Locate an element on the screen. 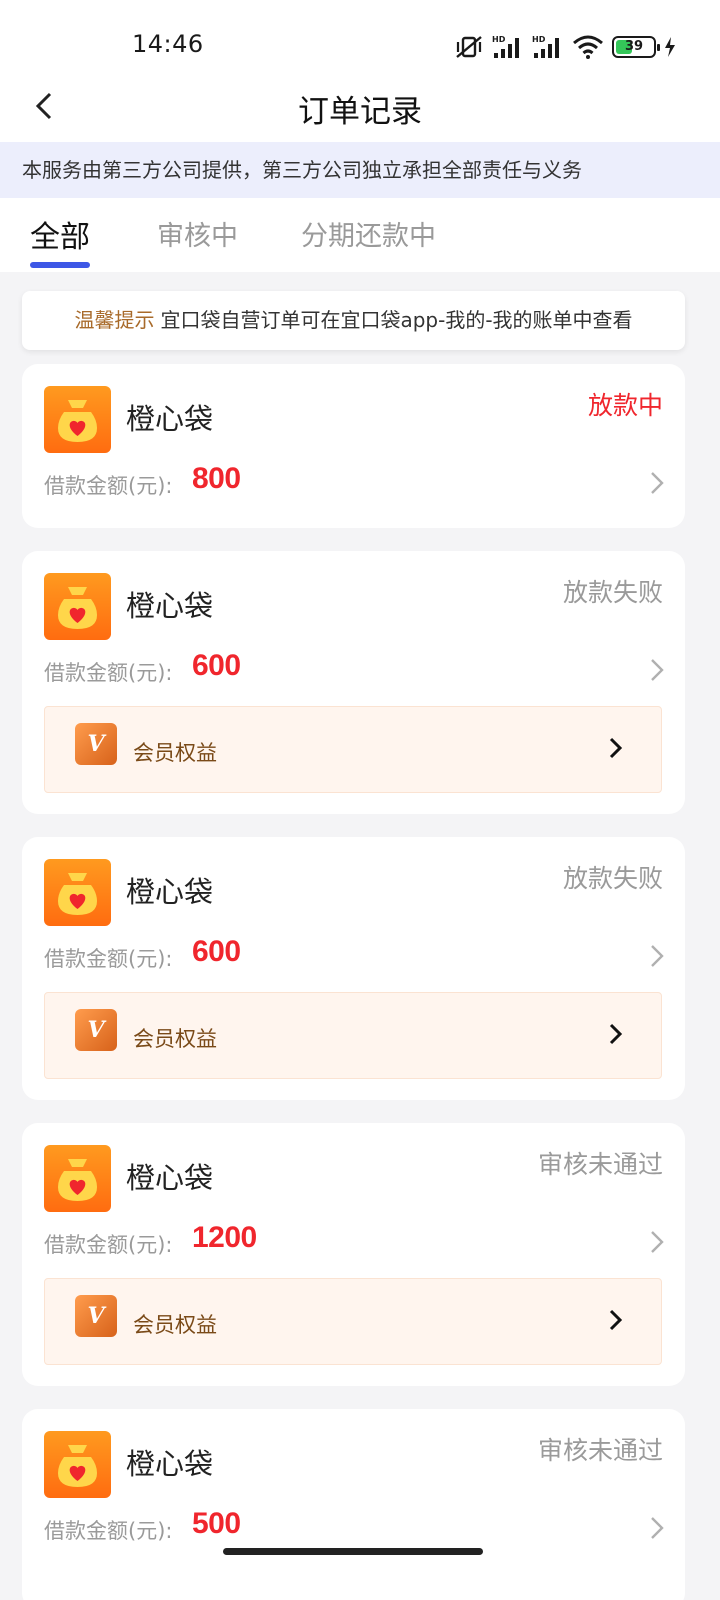 This screenshot has height=1600, width=720. charging-icon is located at coordinates (670, 47).